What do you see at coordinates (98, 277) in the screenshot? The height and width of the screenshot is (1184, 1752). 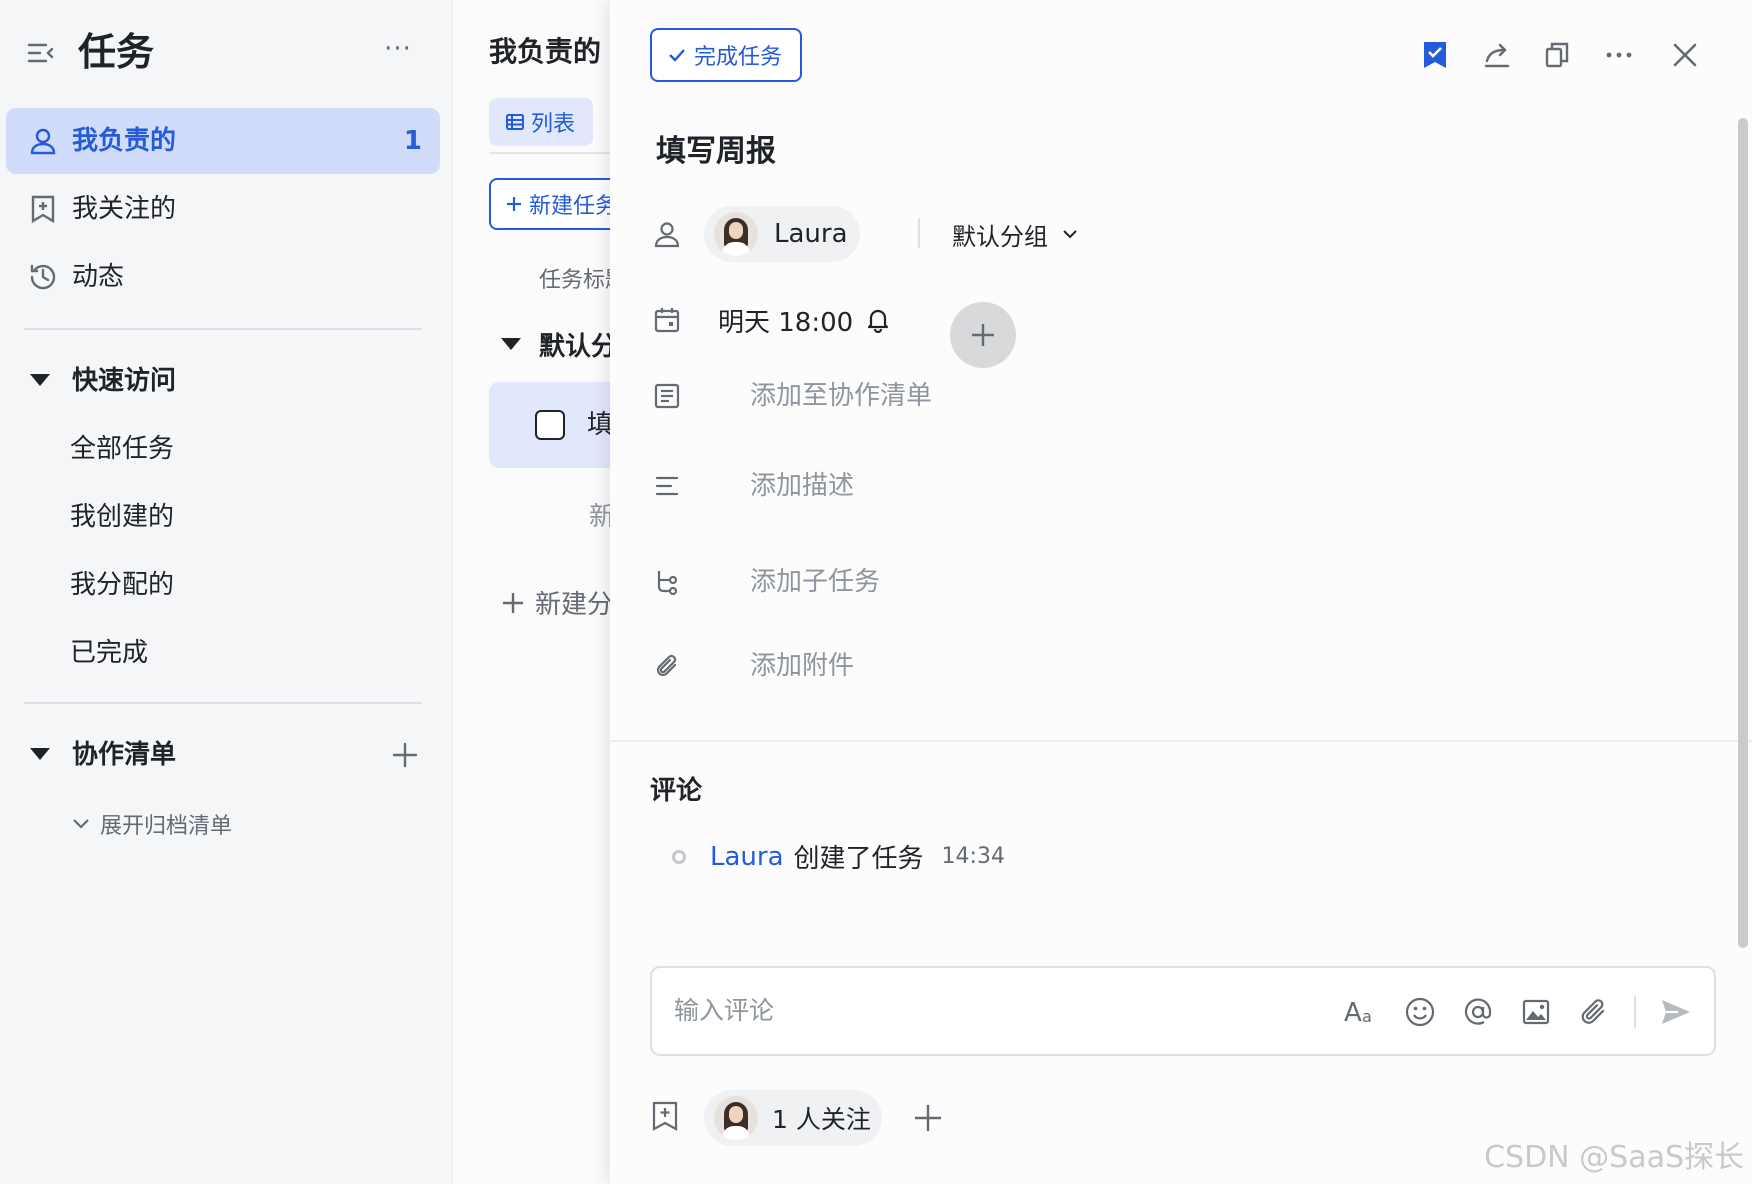 I see `sidebar-item-label: 动态` at bounding box center [98, 277].